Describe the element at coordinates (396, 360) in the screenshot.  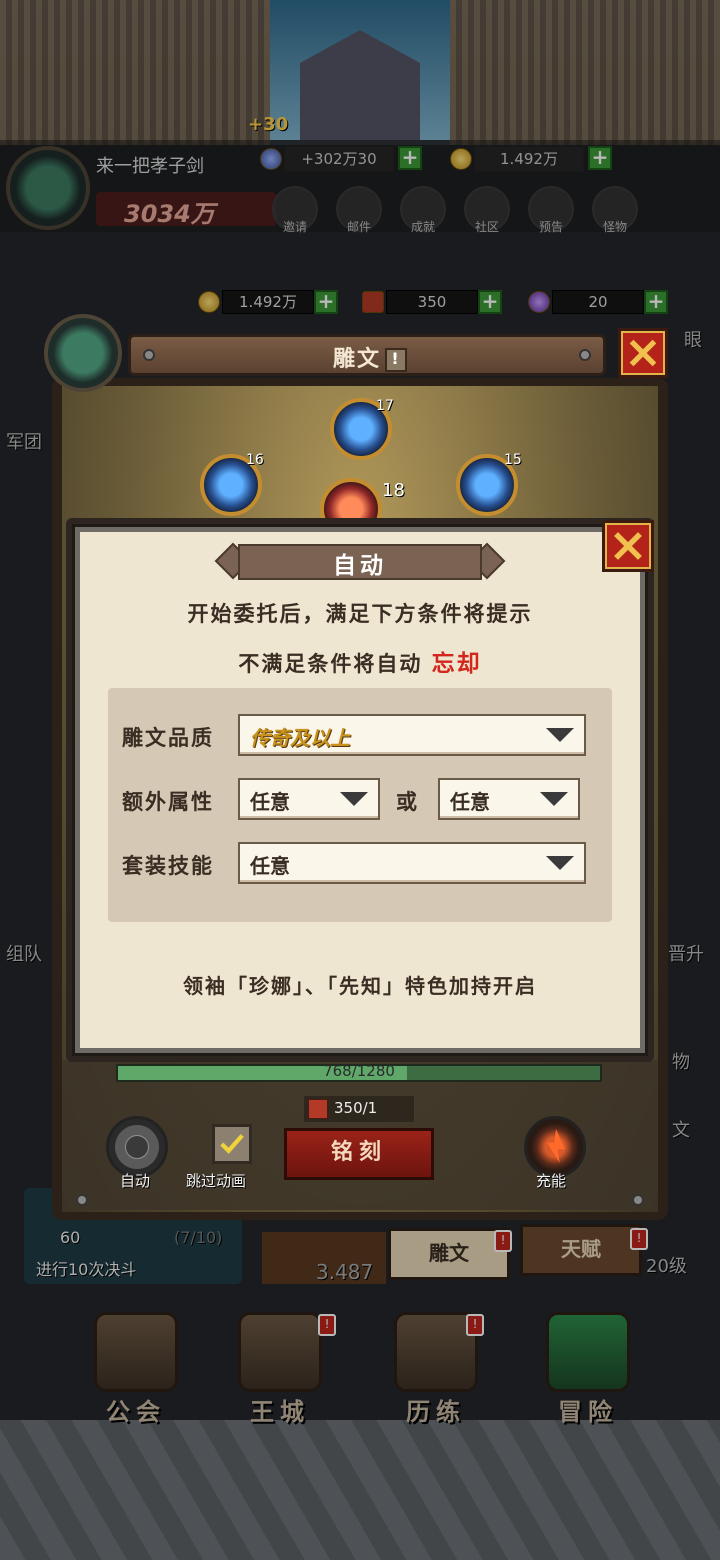
I see `info-icon: !` at that location.